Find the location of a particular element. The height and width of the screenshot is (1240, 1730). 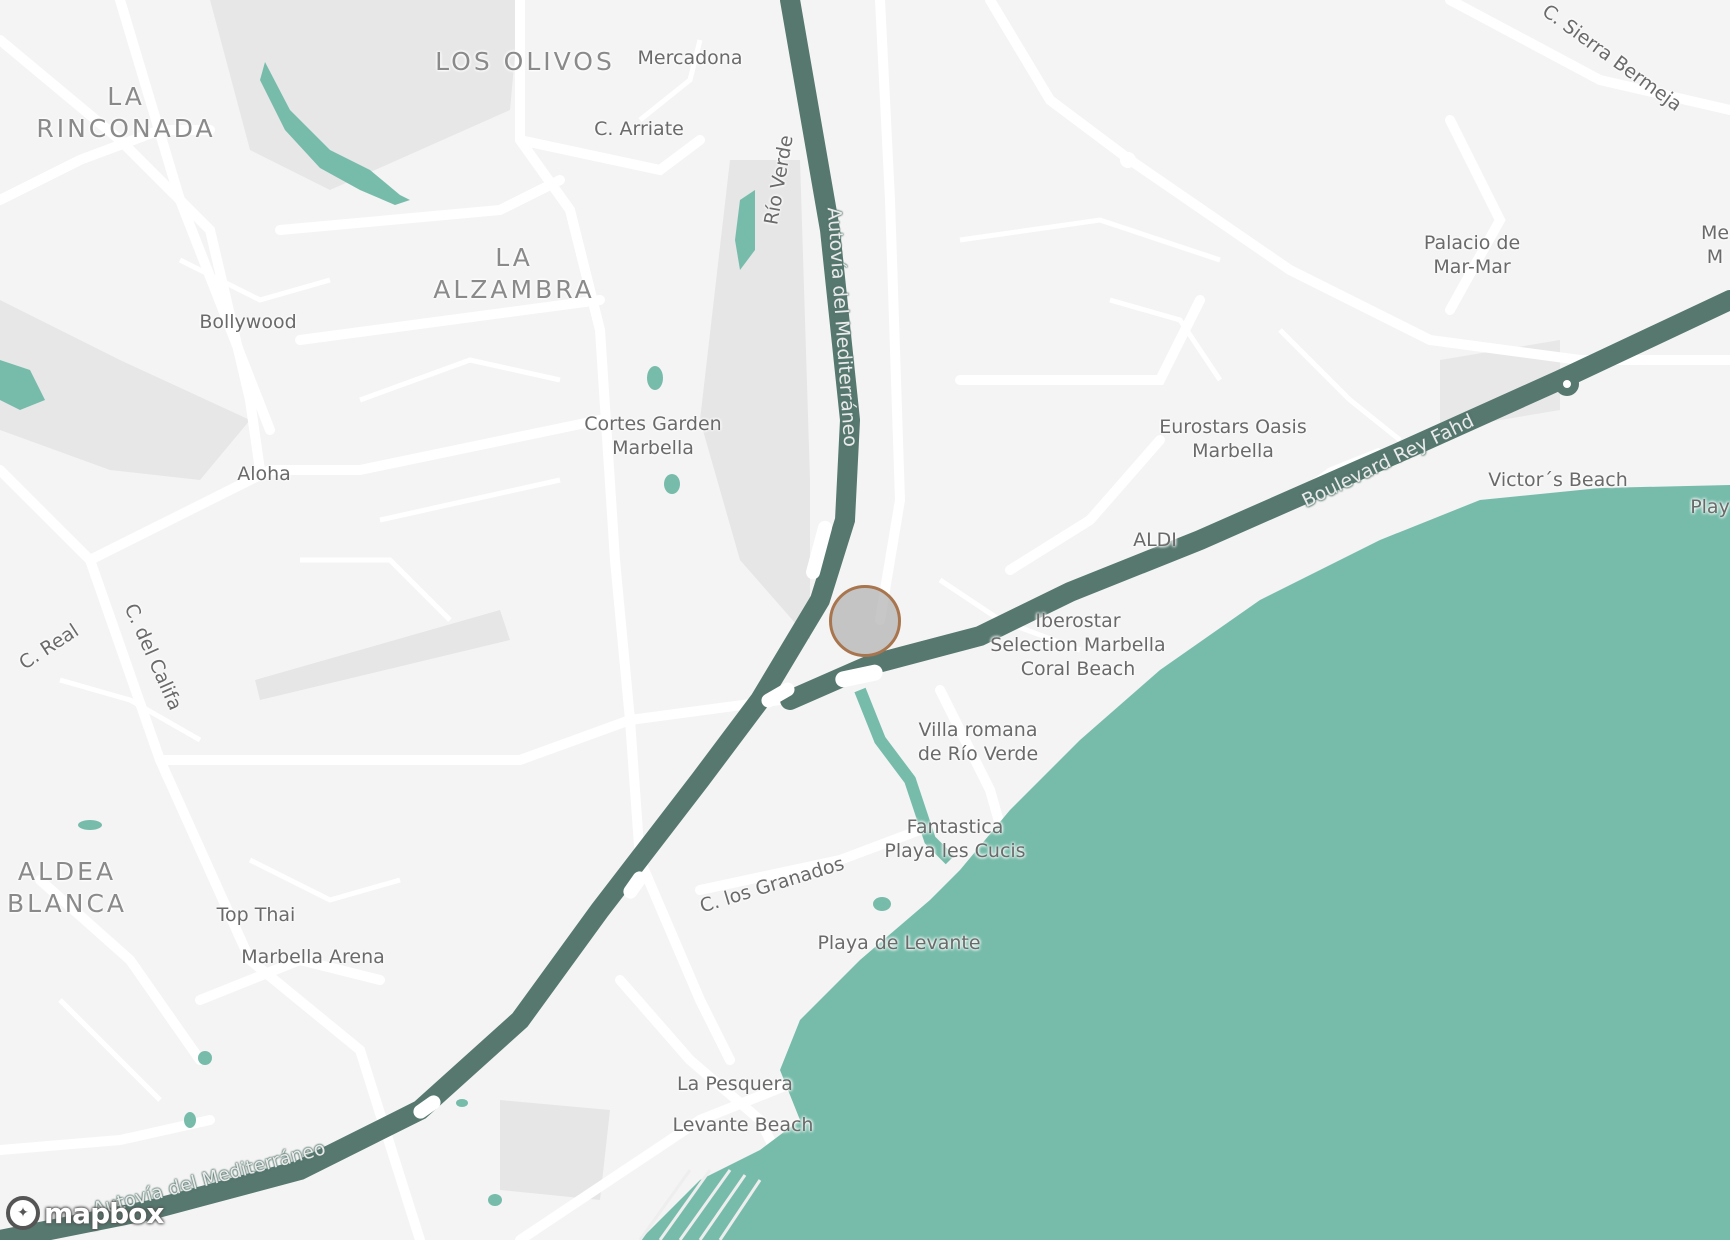

poi-label: Fantastica Playa les Cucis is located at coordinates (954, 839).